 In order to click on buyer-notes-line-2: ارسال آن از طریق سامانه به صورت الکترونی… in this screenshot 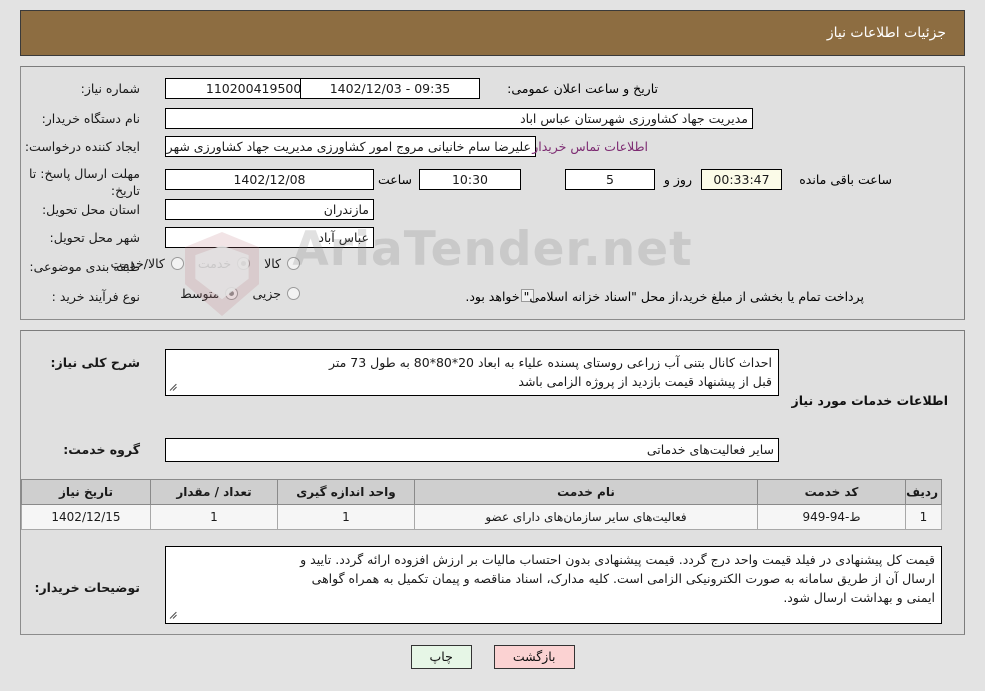, I will do `click(623, 578)`.